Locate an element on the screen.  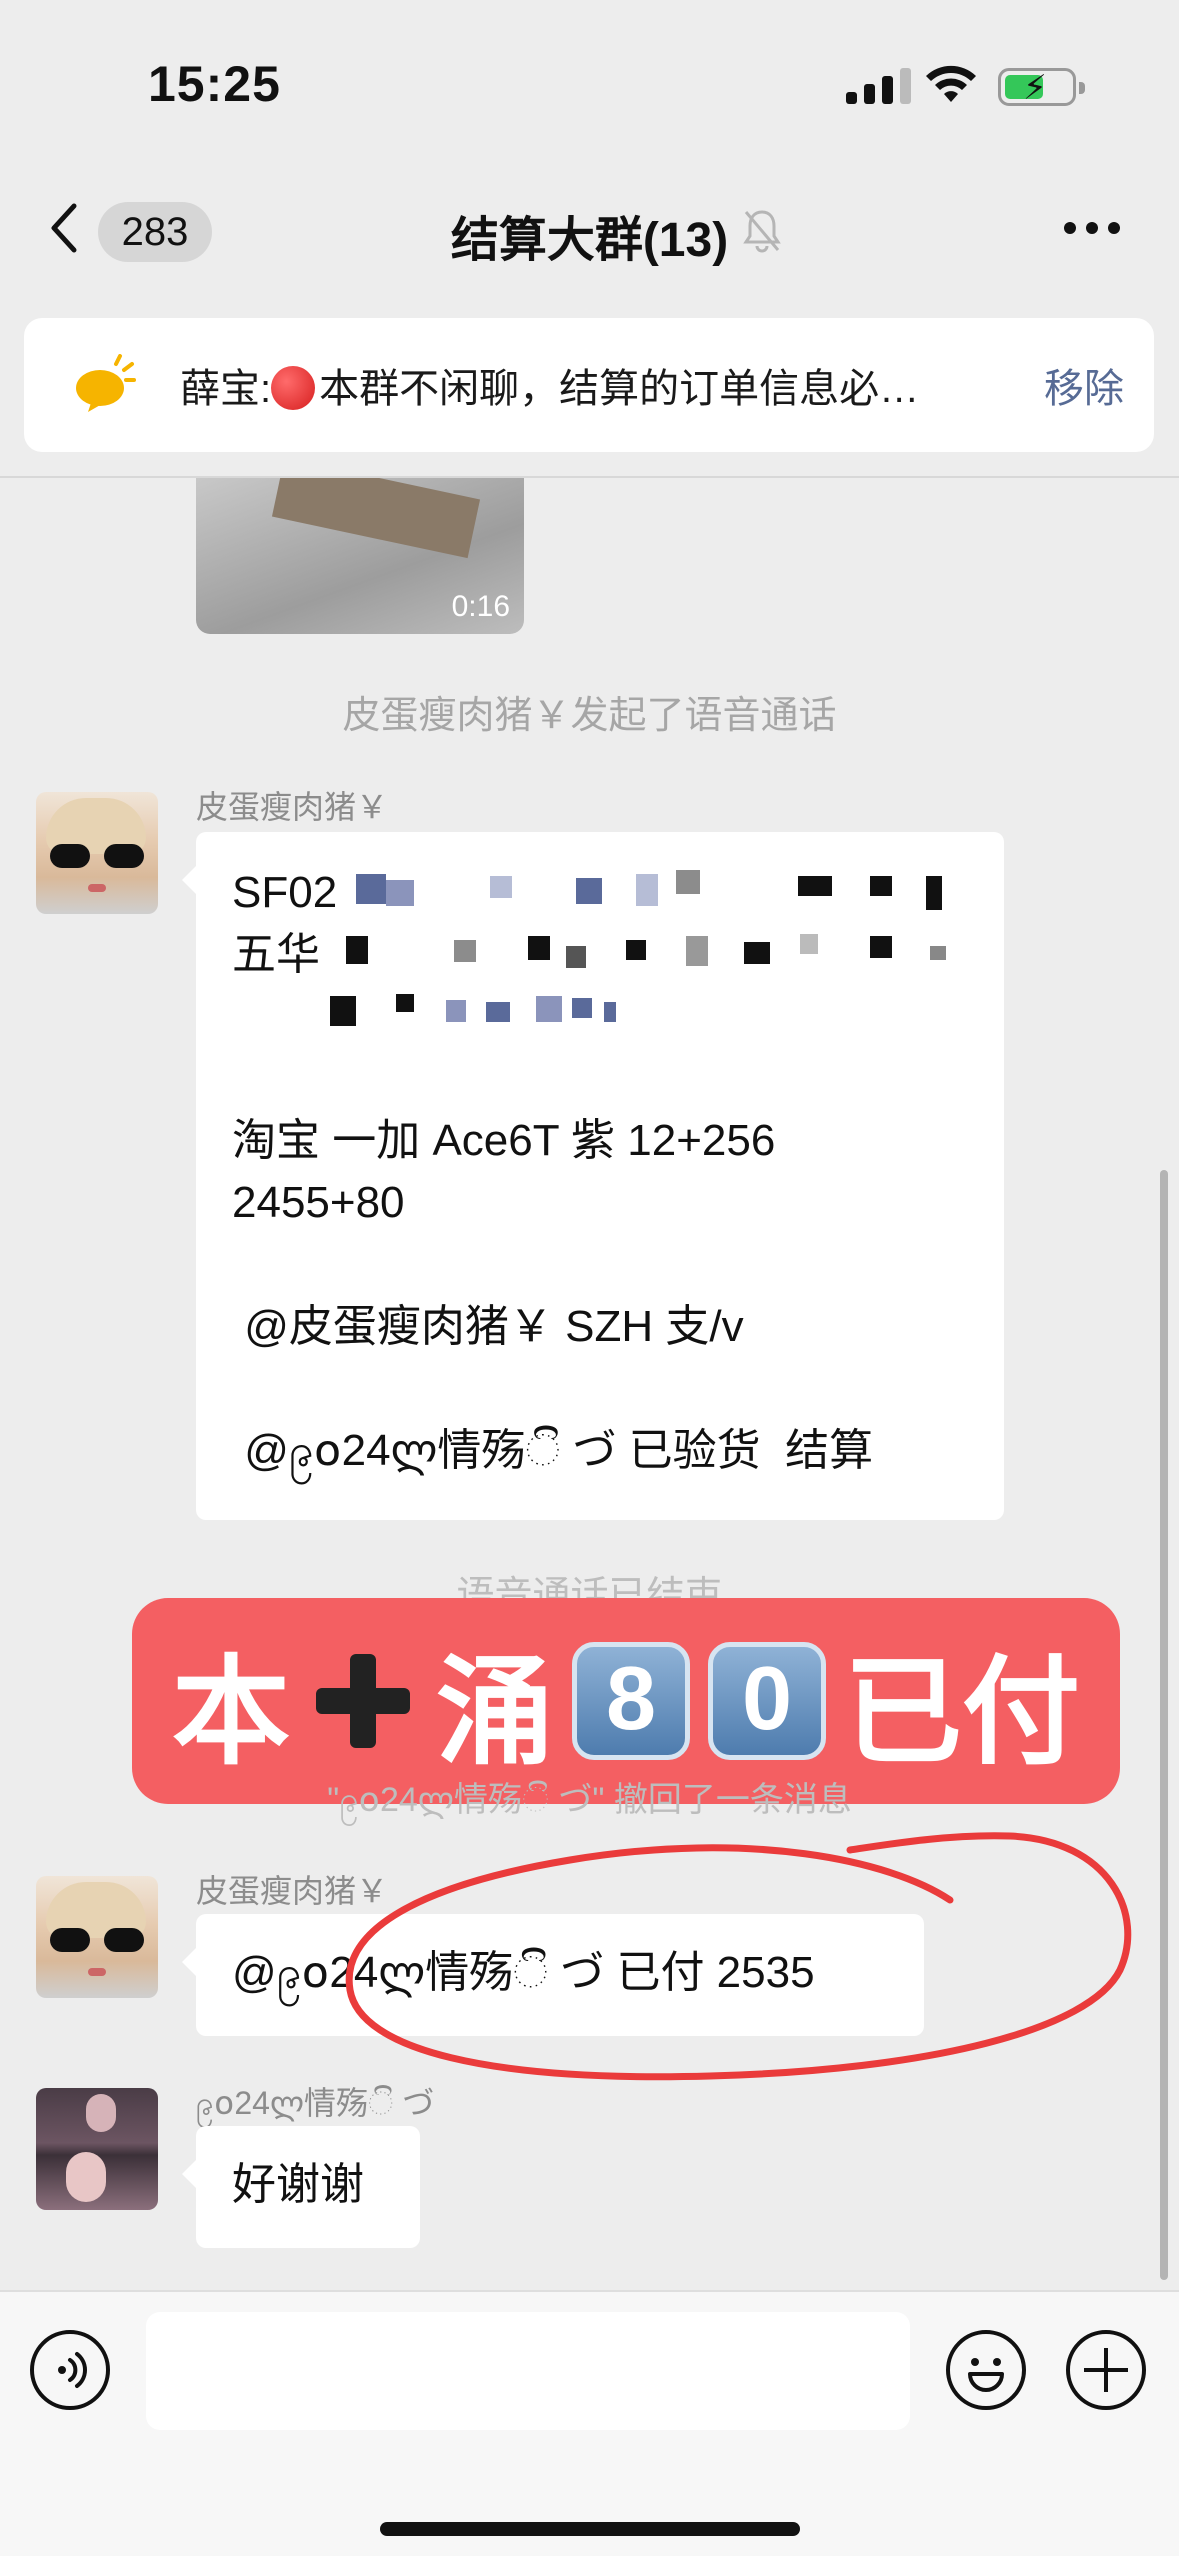
pinned-sender: 薛宝: is located at coordinates (226, 389).